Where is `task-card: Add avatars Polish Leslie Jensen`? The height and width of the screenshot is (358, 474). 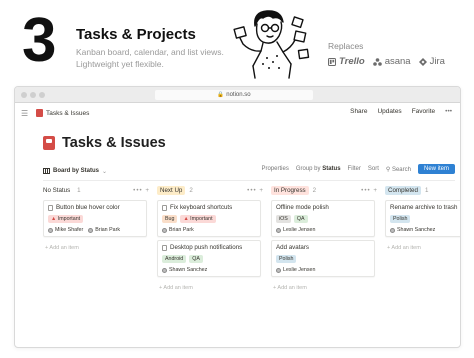 task-card: Add avatars Polish Leslie Jensen is located at coordinates (323, 258).